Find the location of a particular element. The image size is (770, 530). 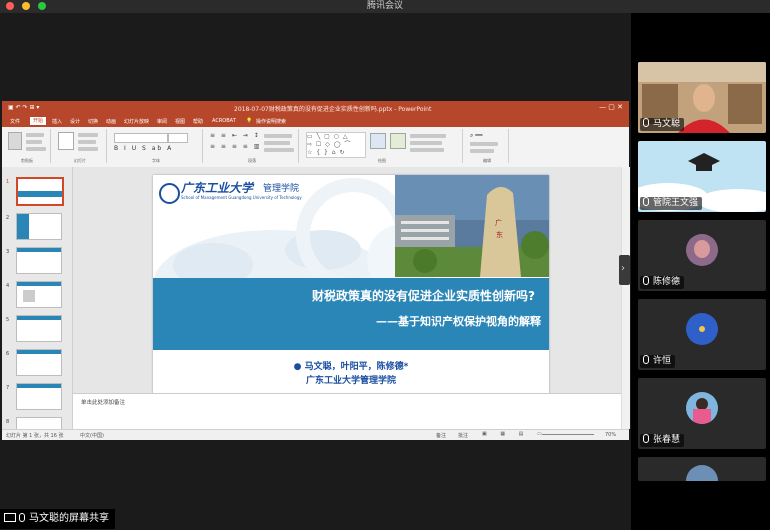

comments-toggle: 批注 is located at coordinates (463, 435).